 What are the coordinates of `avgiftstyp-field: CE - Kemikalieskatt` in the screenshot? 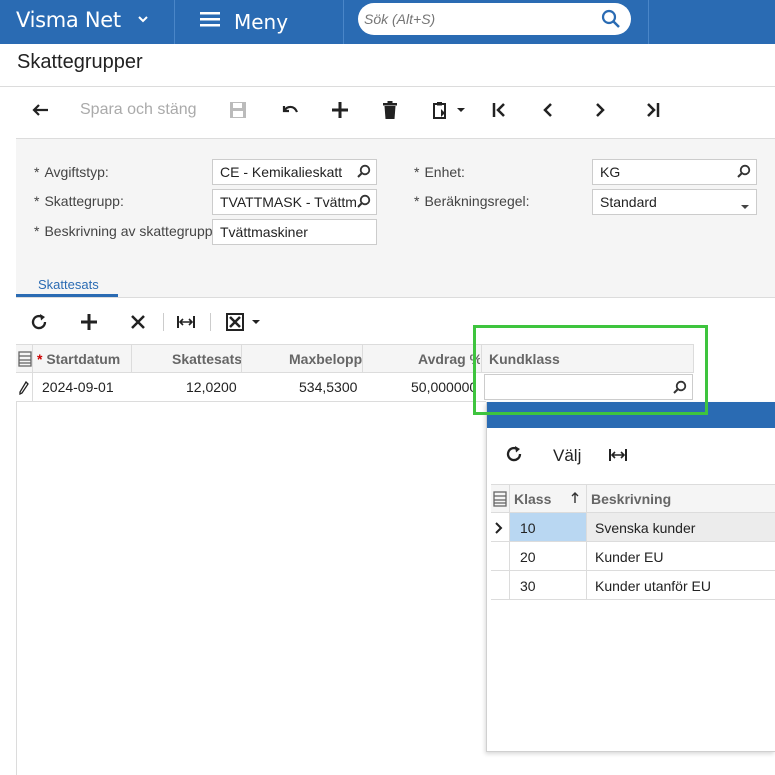 It's located at (294, 172).